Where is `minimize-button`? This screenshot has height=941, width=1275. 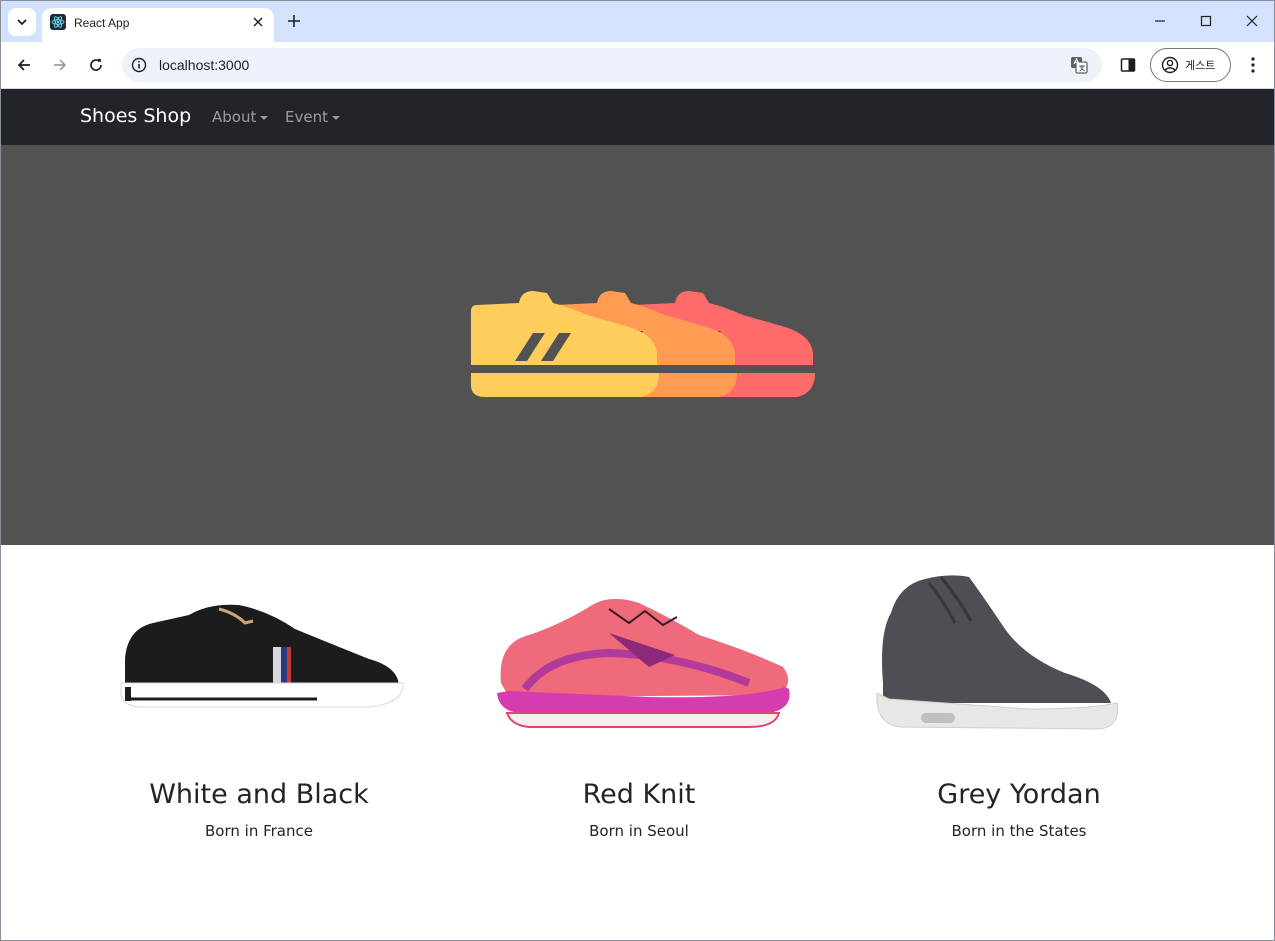
minimize-button is located at coordinates (1160, 21).